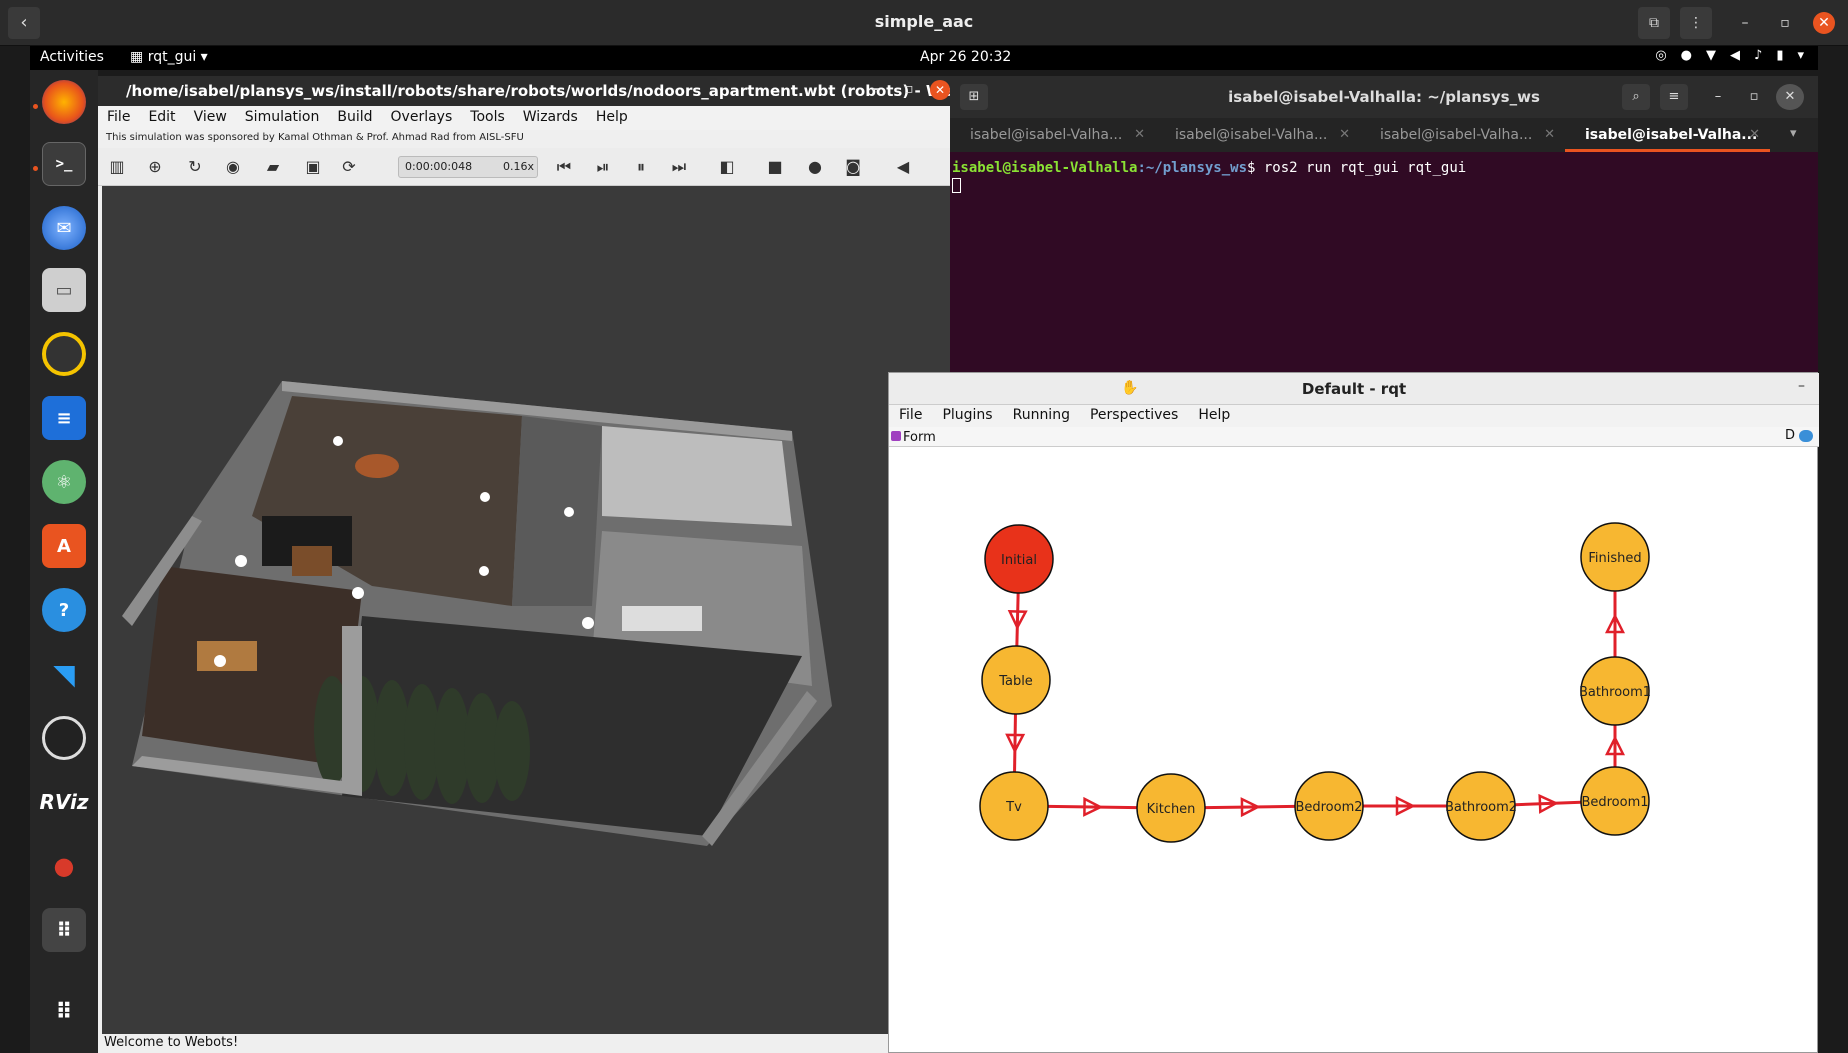  Describe the element at coordinates (564, 167) in the screenshot. I see `reset-simulation-icon: ⏮` at that location.